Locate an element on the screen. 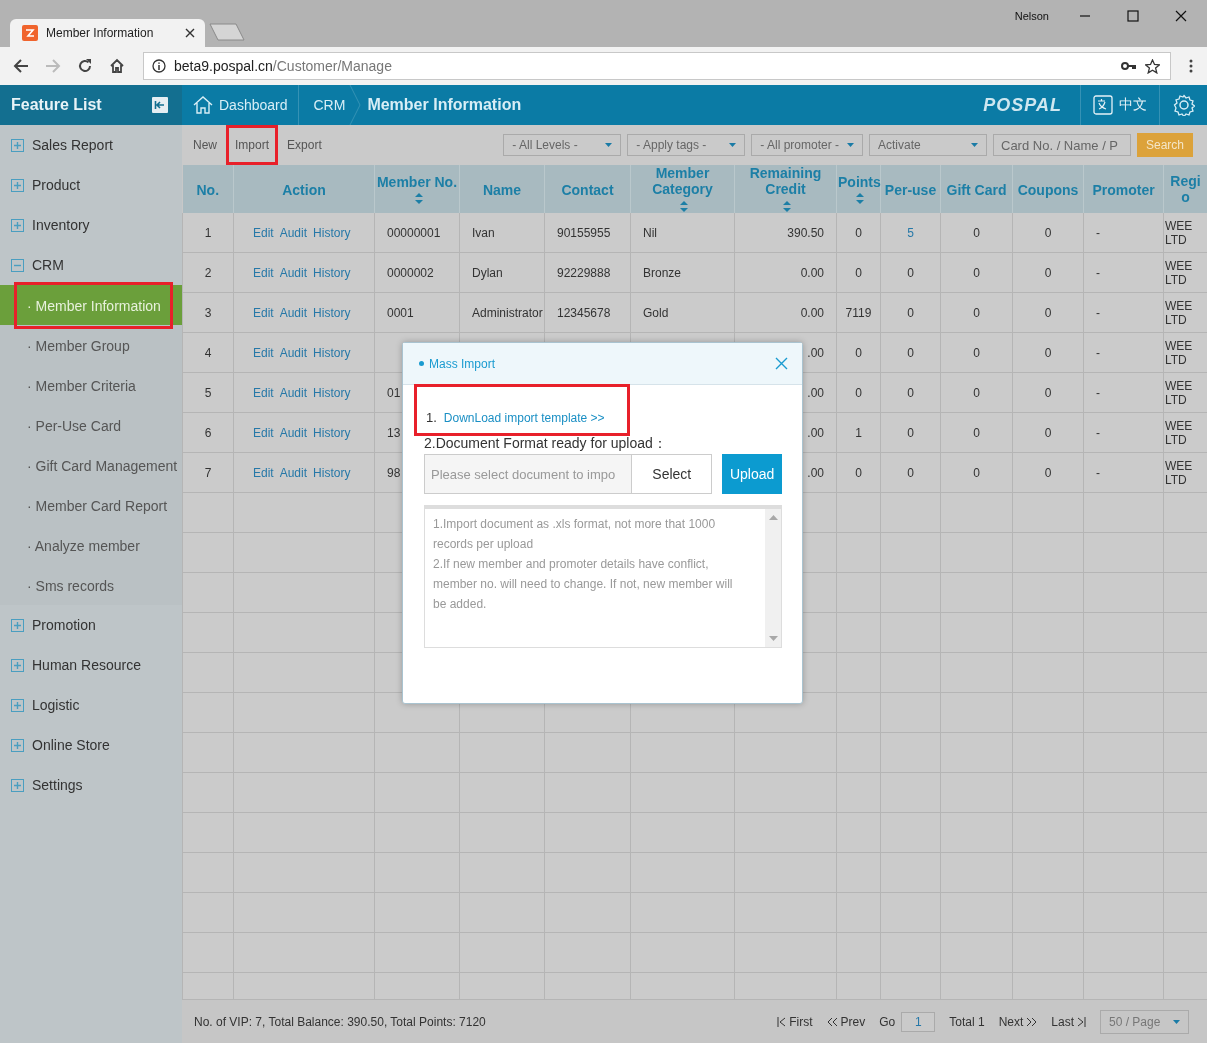 Image resolution: width=1207 pixels, height=1043 pixels. sidebar-item: Product is located at coordinates (91, 185).